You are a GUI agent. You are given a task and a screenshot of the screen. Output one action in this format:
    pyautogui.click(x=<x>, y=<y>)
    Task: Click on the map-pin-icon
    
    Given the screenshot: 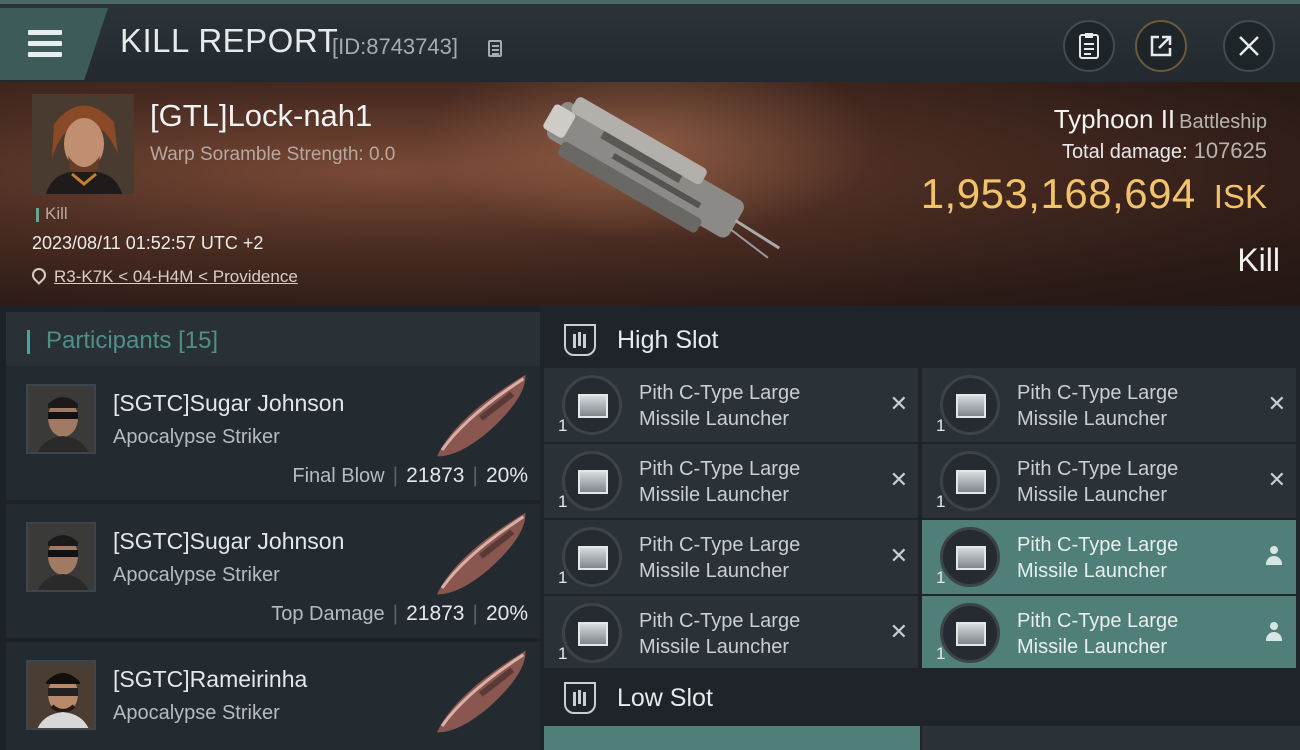 What is the action you would take?
    pyautogui.click(x=39, y=275)
    